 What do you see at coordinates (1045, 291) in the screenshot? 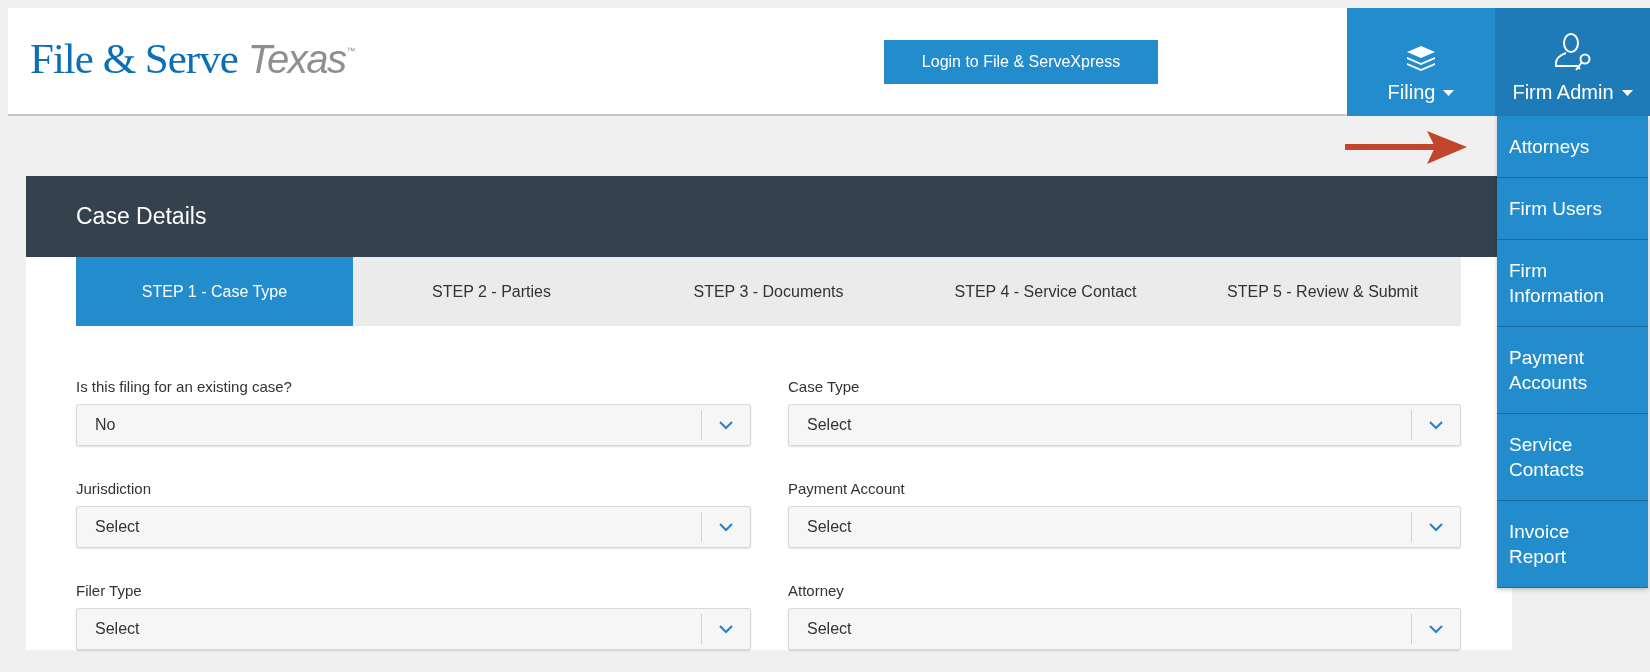
I see `step-tab: STEP 4 - Service Contact` at bounding box center [1045, 291].